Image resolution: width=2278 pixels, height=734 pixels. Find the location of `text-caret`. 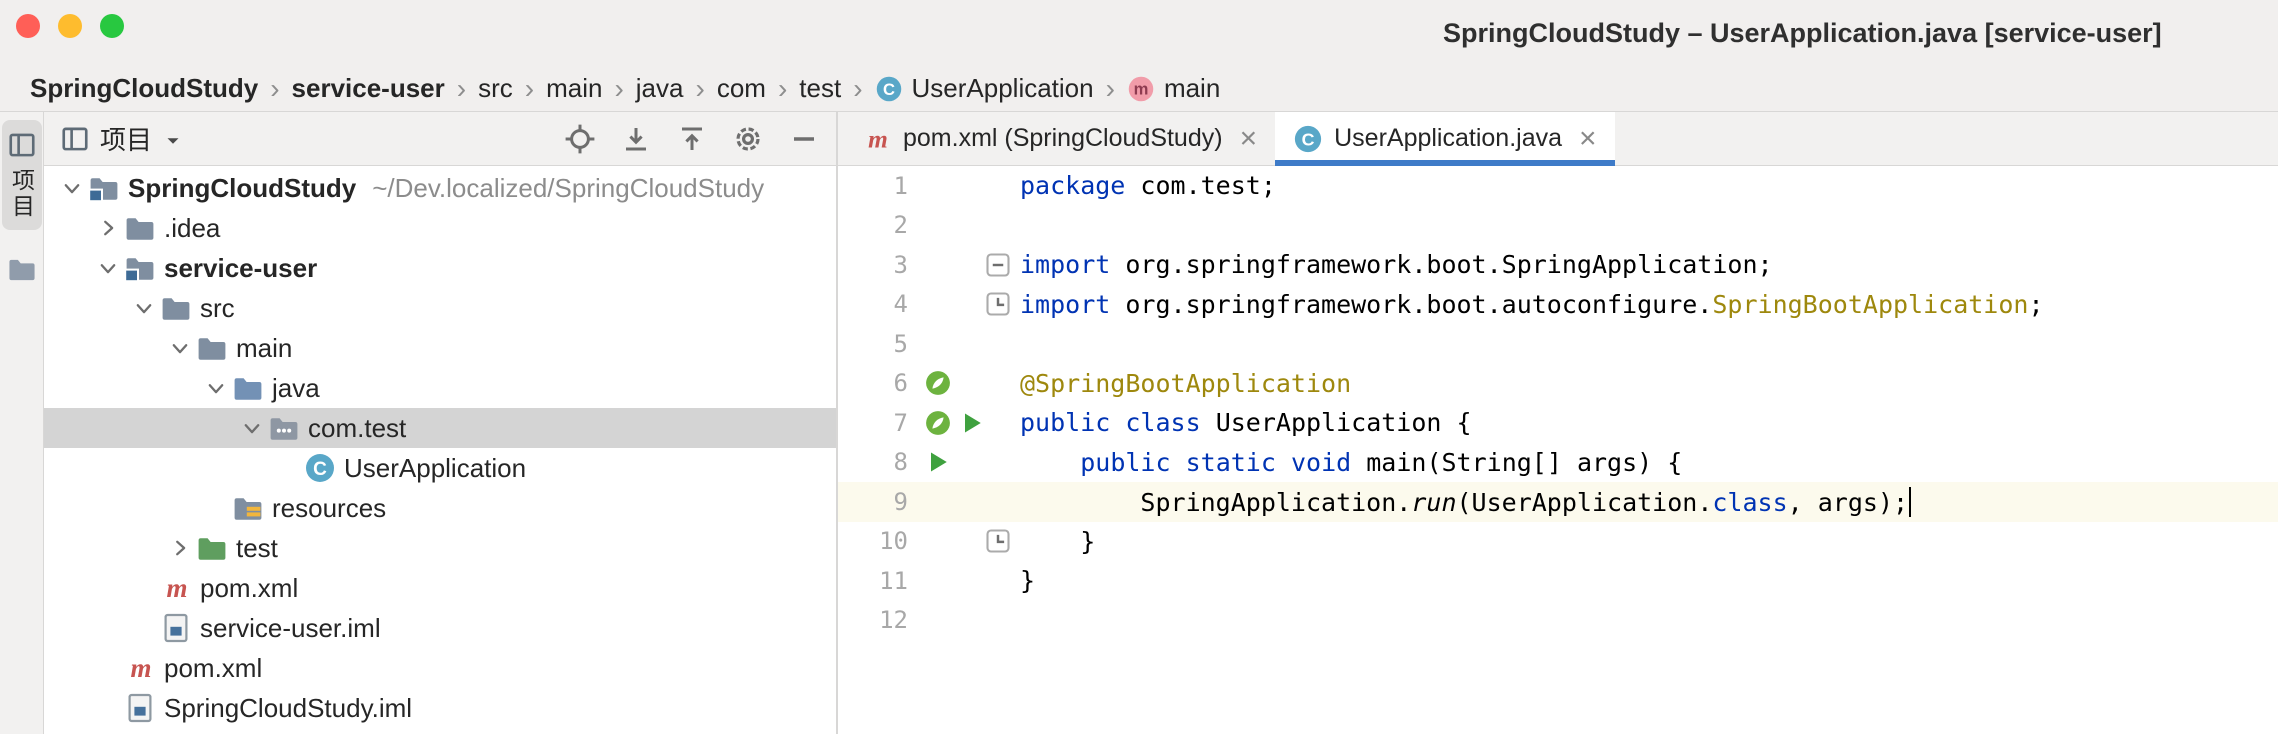

text-caret is located at coordinates (1910, 501).